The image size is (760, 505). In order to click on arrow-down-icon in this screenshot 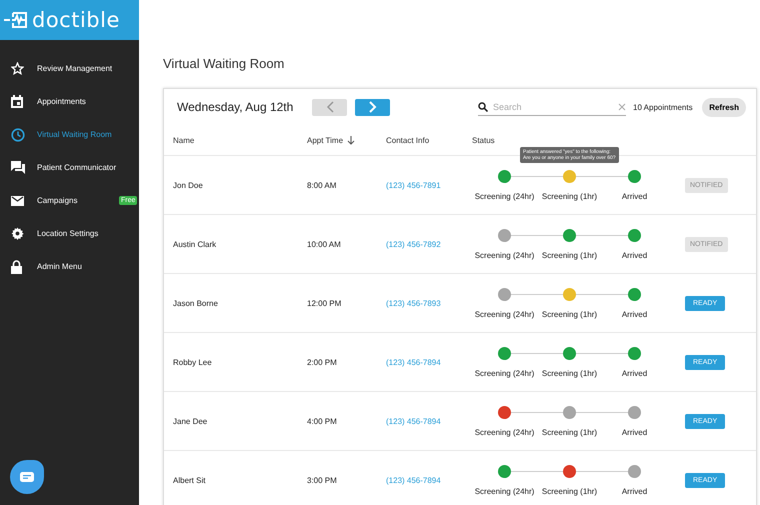, I will do `click(351, 140)`.